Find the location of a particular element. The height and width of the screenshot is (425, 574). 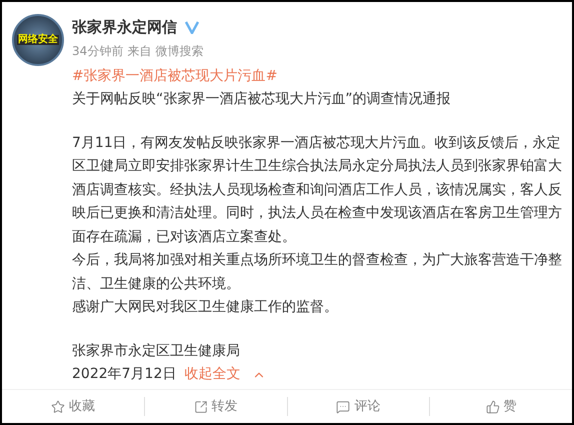

action-button: 转发 is located at coordinates (216, 406).